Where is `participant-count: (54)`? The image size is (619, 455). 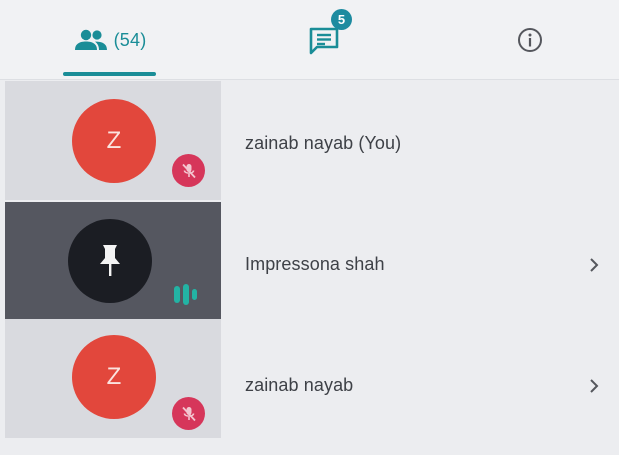
participant-count: (54) is located at coordinates (130, 39).